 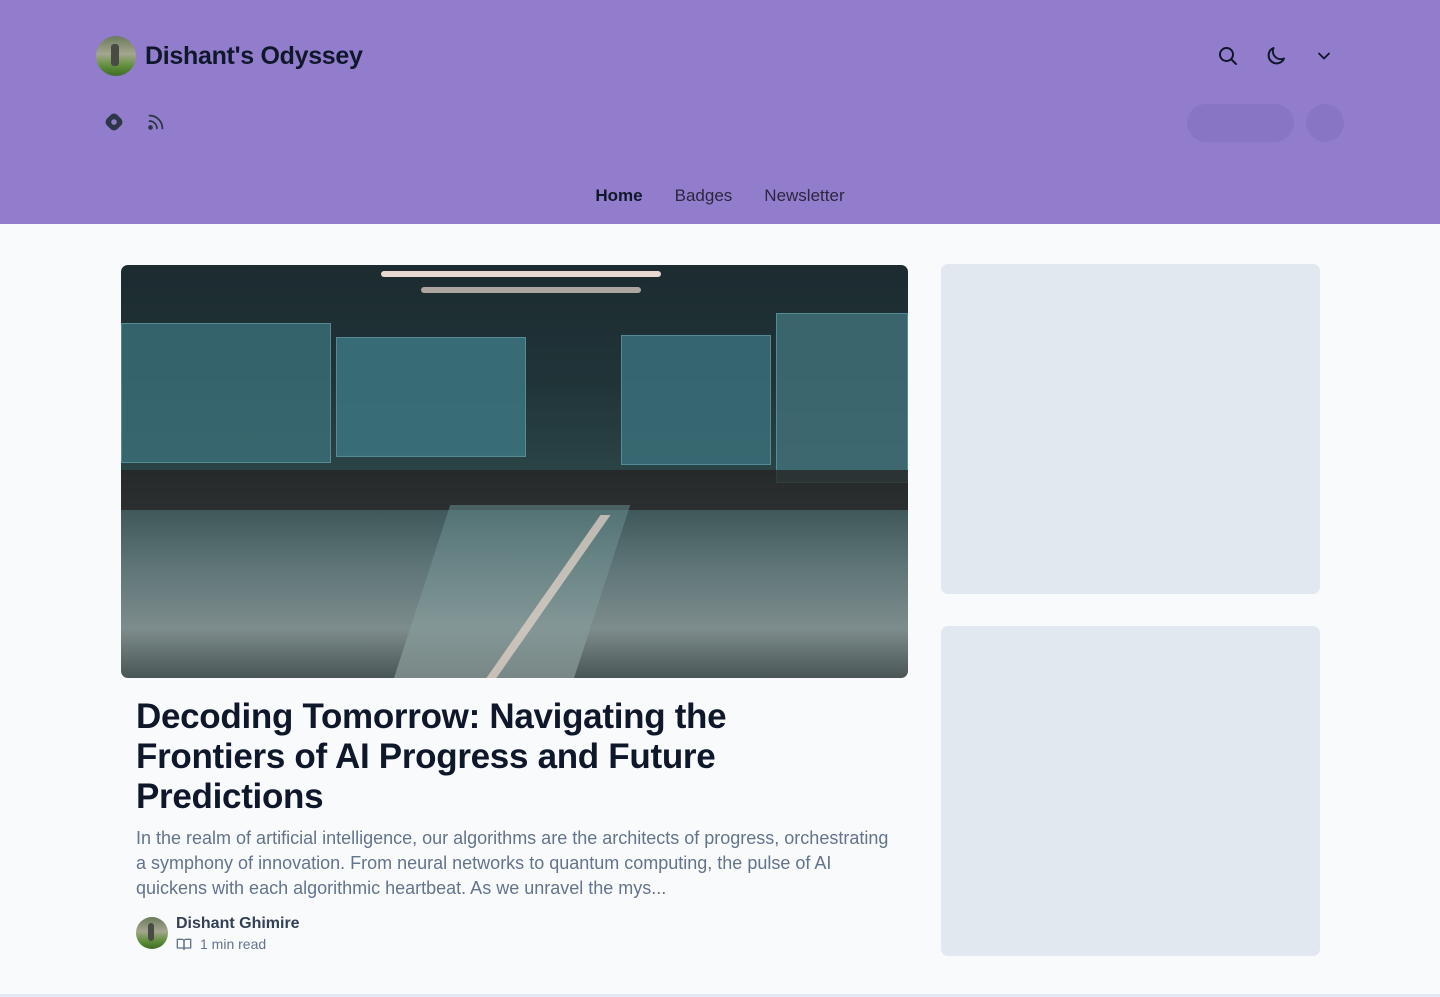 I want to click on search-button, so click(x=1228, y=56).